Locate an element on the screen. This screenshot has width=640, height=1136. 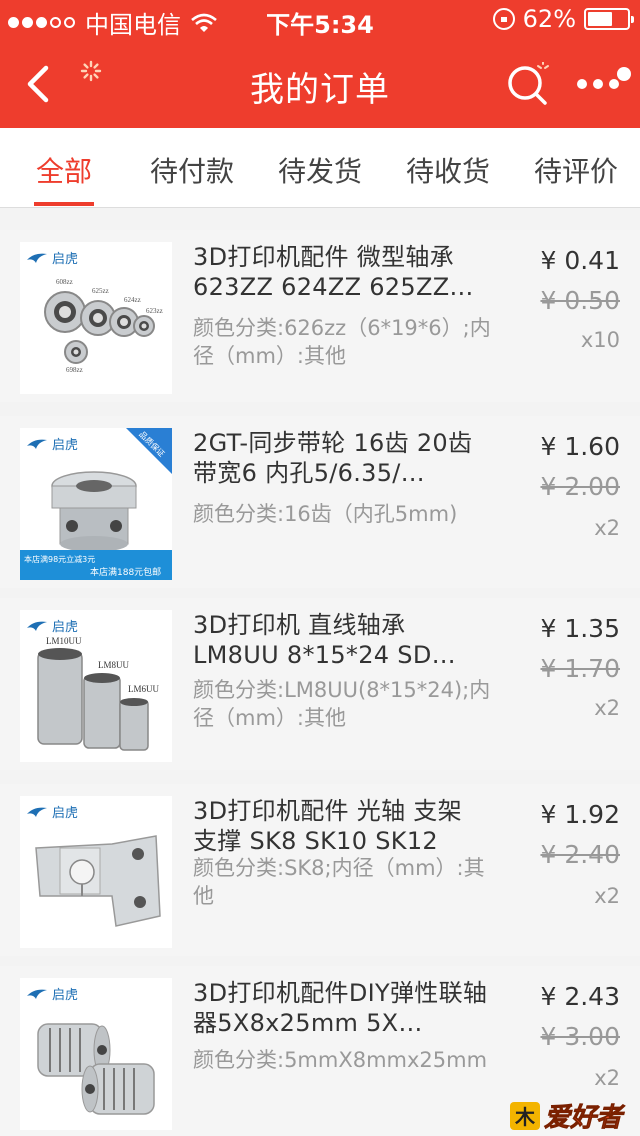
bearings-image: 608zz 625zz 624zz 623zz 698zz is located at coordinates (103, 326).